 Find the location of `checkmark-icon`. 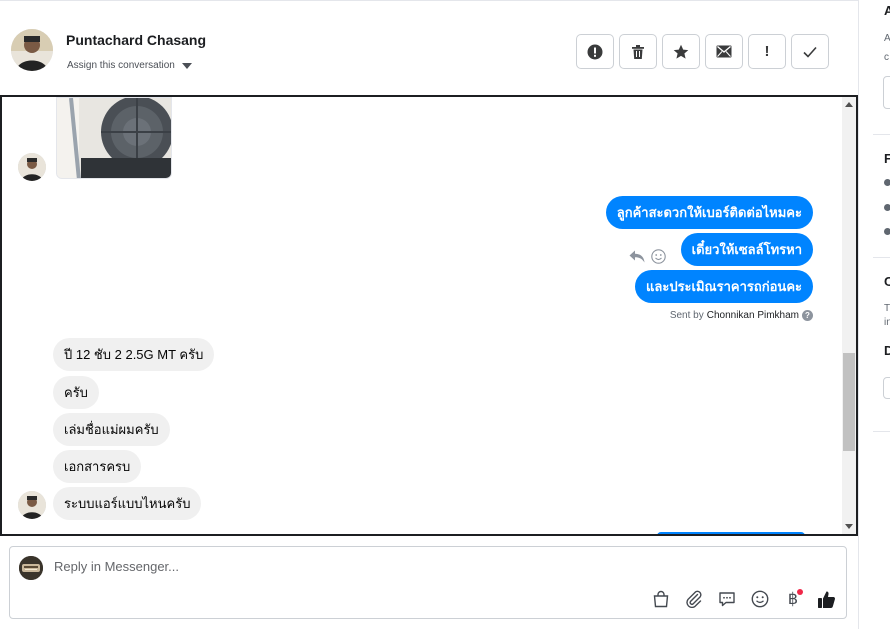

checkmark-icon is located at coordinates (810, 52).